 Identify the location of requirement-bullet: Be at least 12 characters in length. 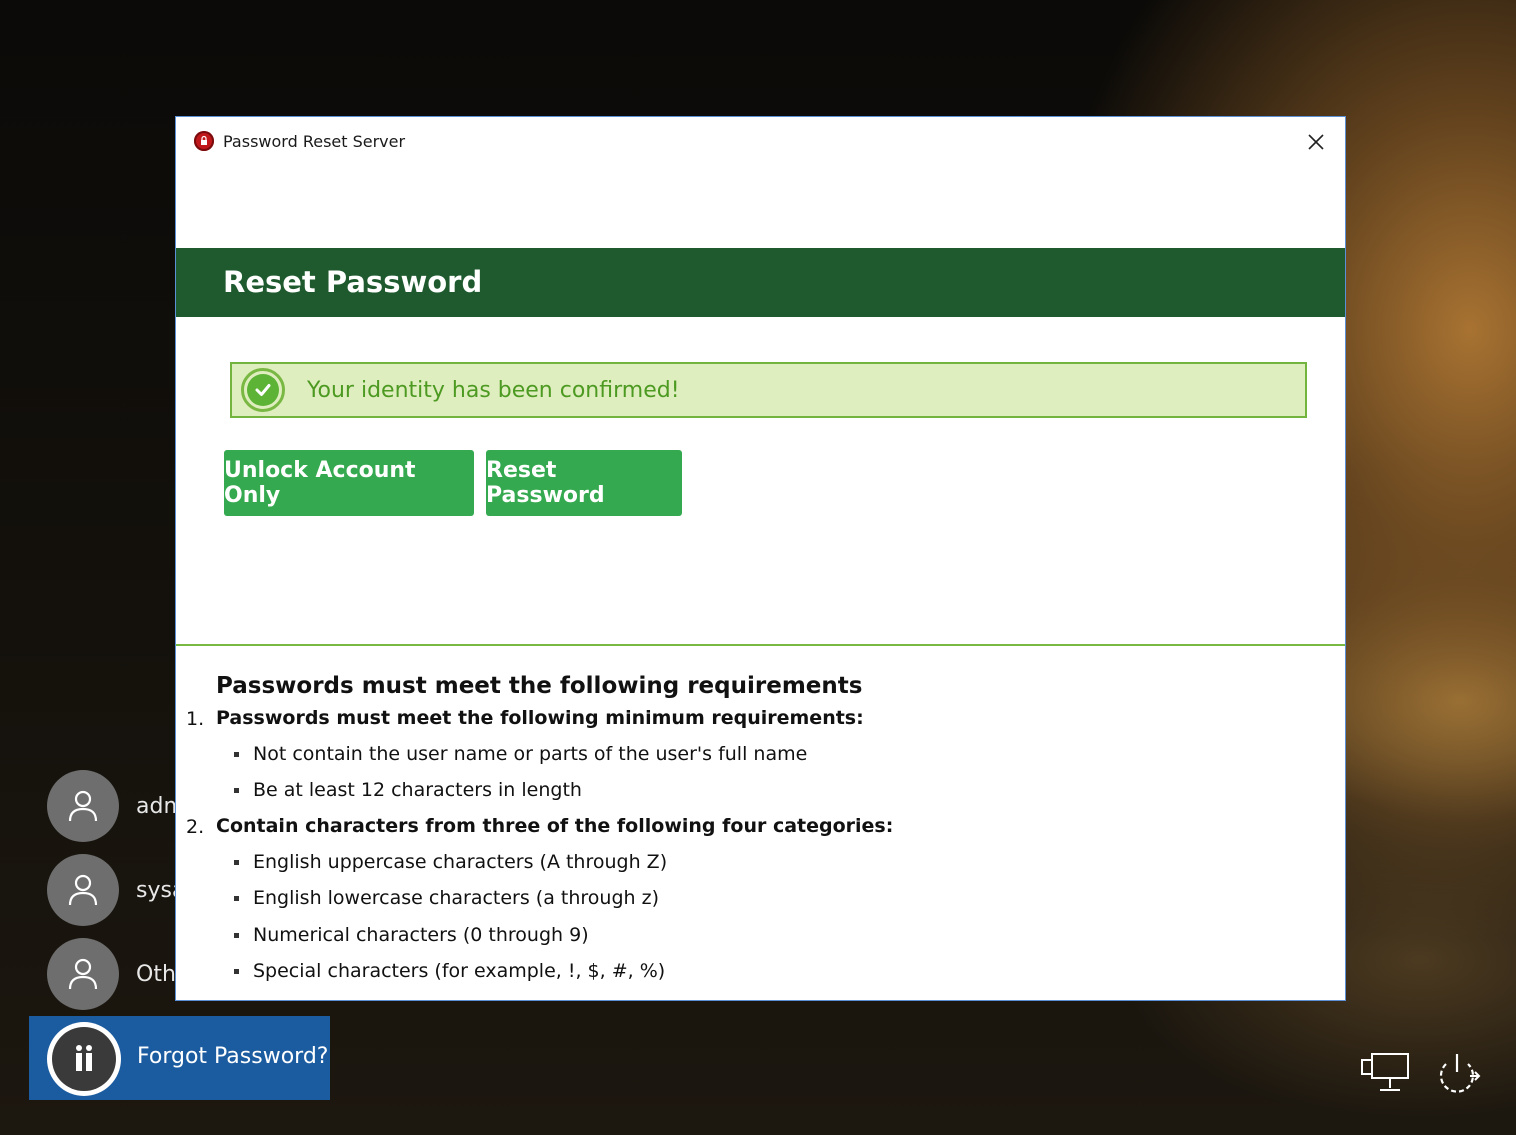
(417, 790).